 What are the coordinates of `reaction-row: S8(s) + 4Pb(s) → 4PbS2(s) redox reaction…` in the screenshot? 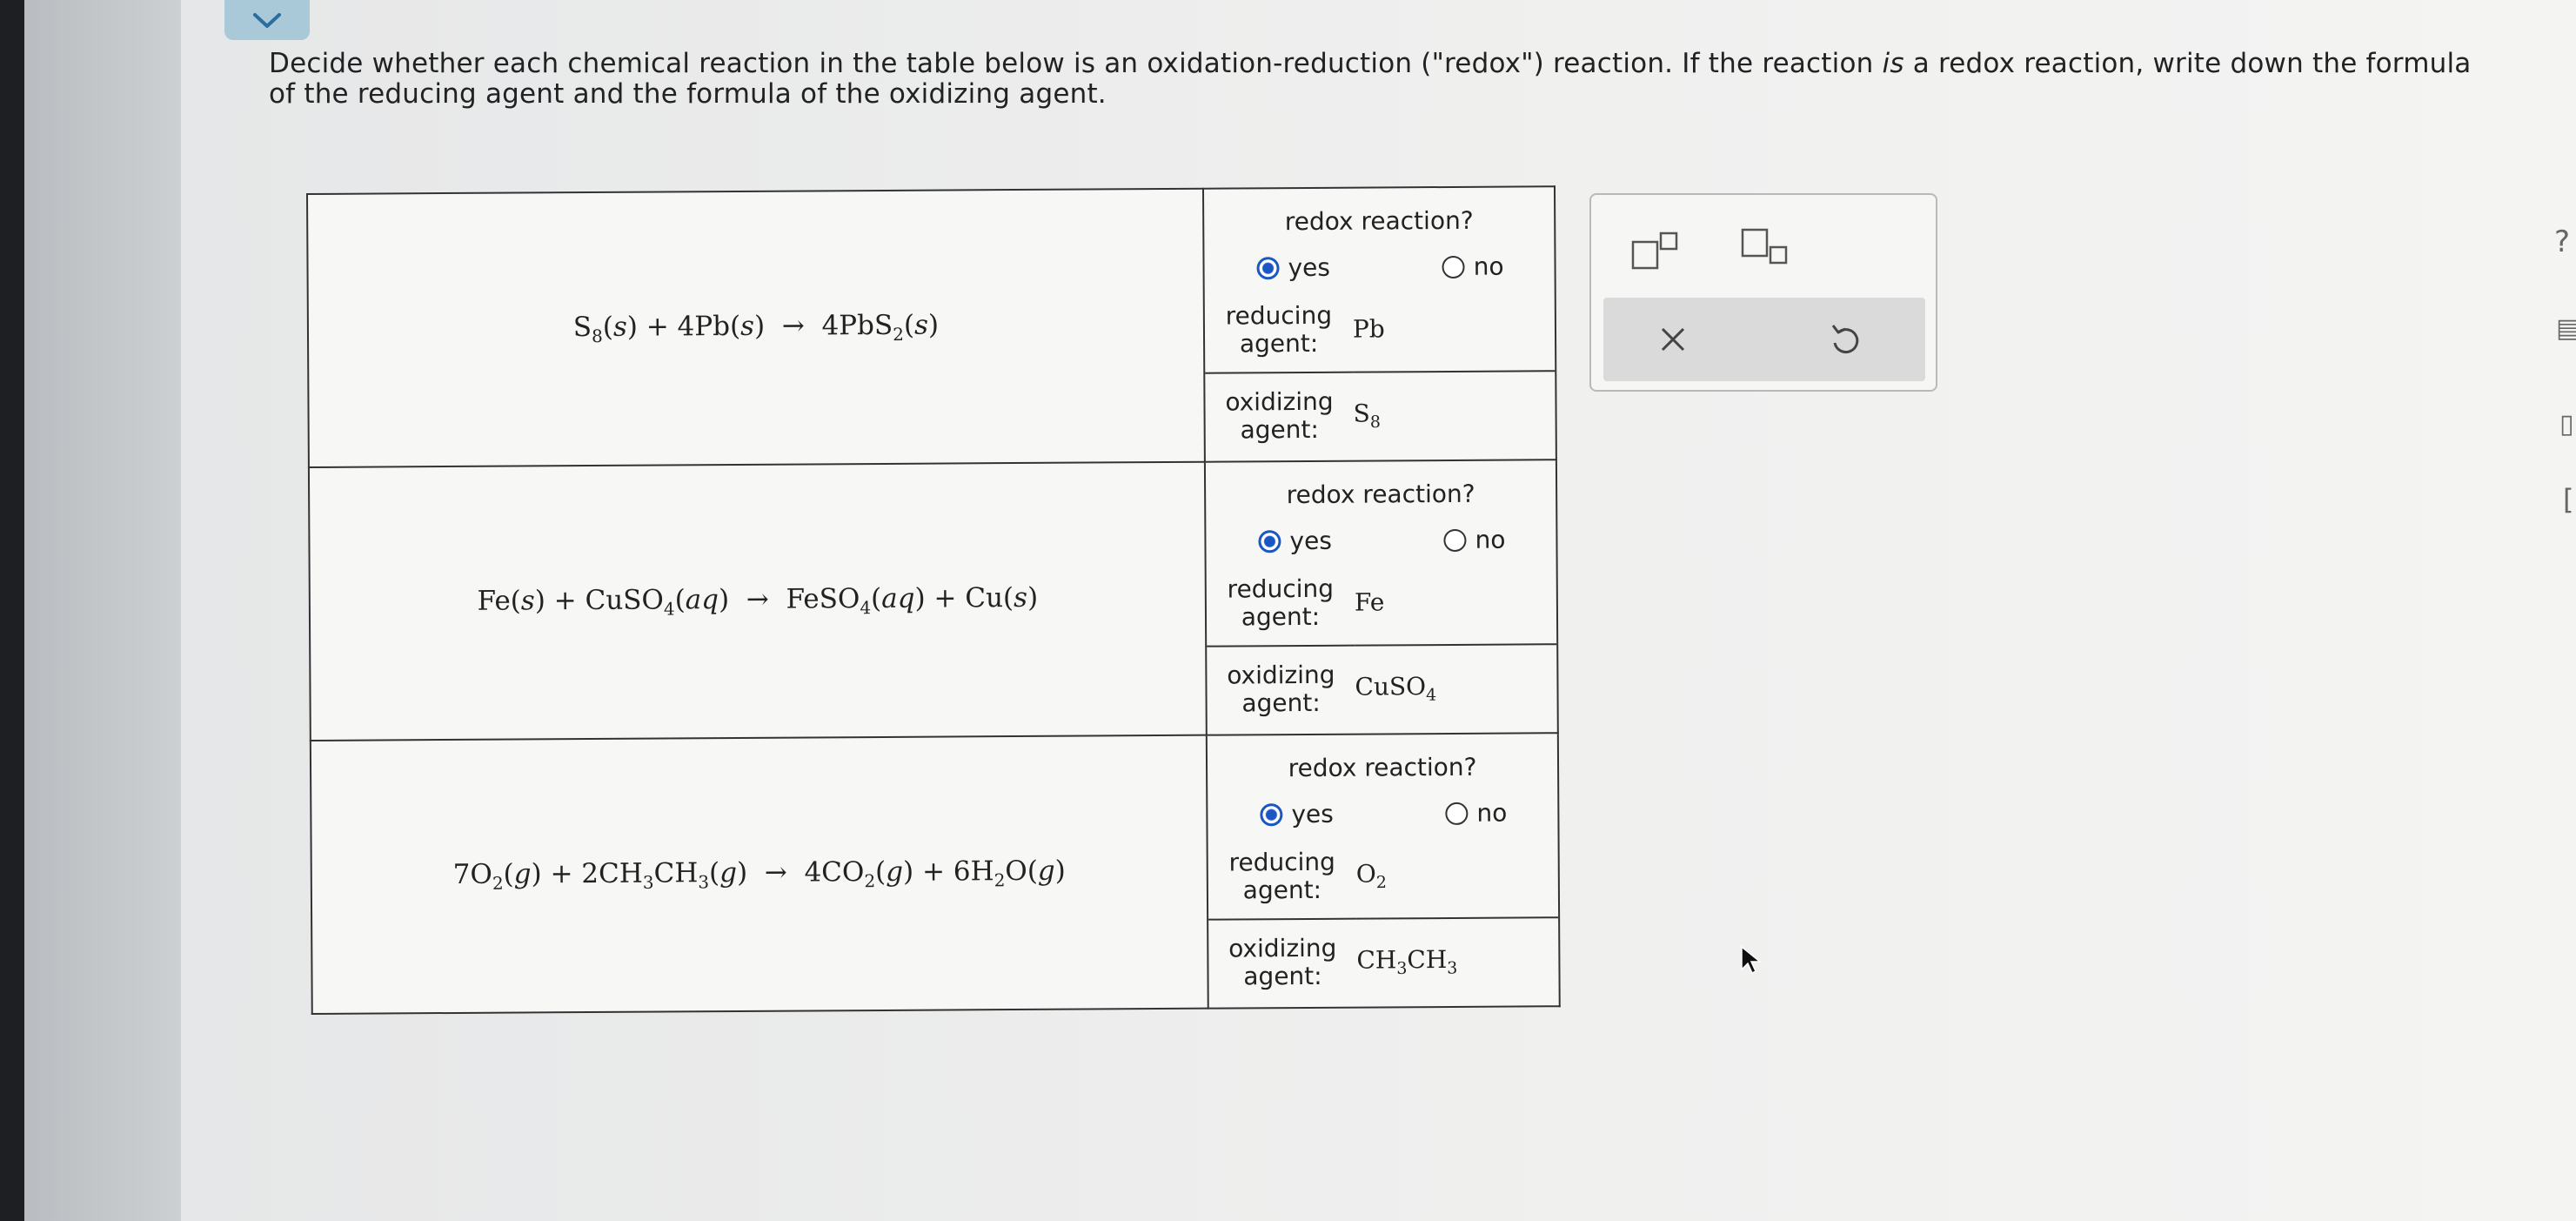 It's located at (931, 326).